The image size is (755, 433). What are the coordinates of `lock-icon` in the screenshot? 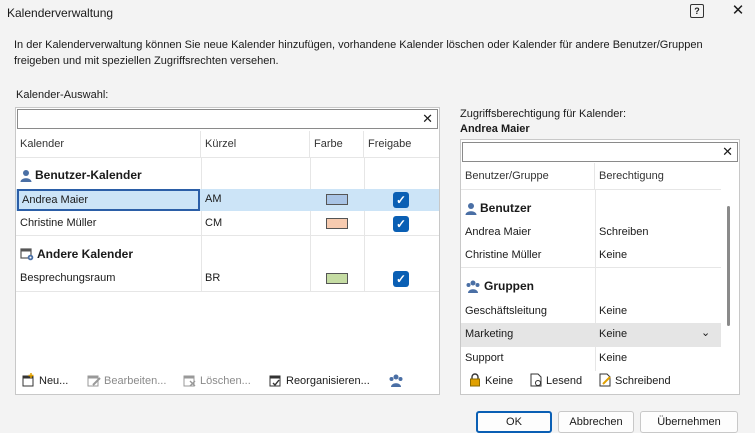 It's located at (475, 380).